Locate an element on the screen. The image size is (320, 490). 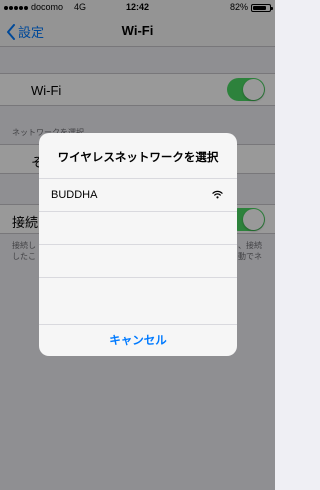
wifi-icon is located at coordinates (217, 194).